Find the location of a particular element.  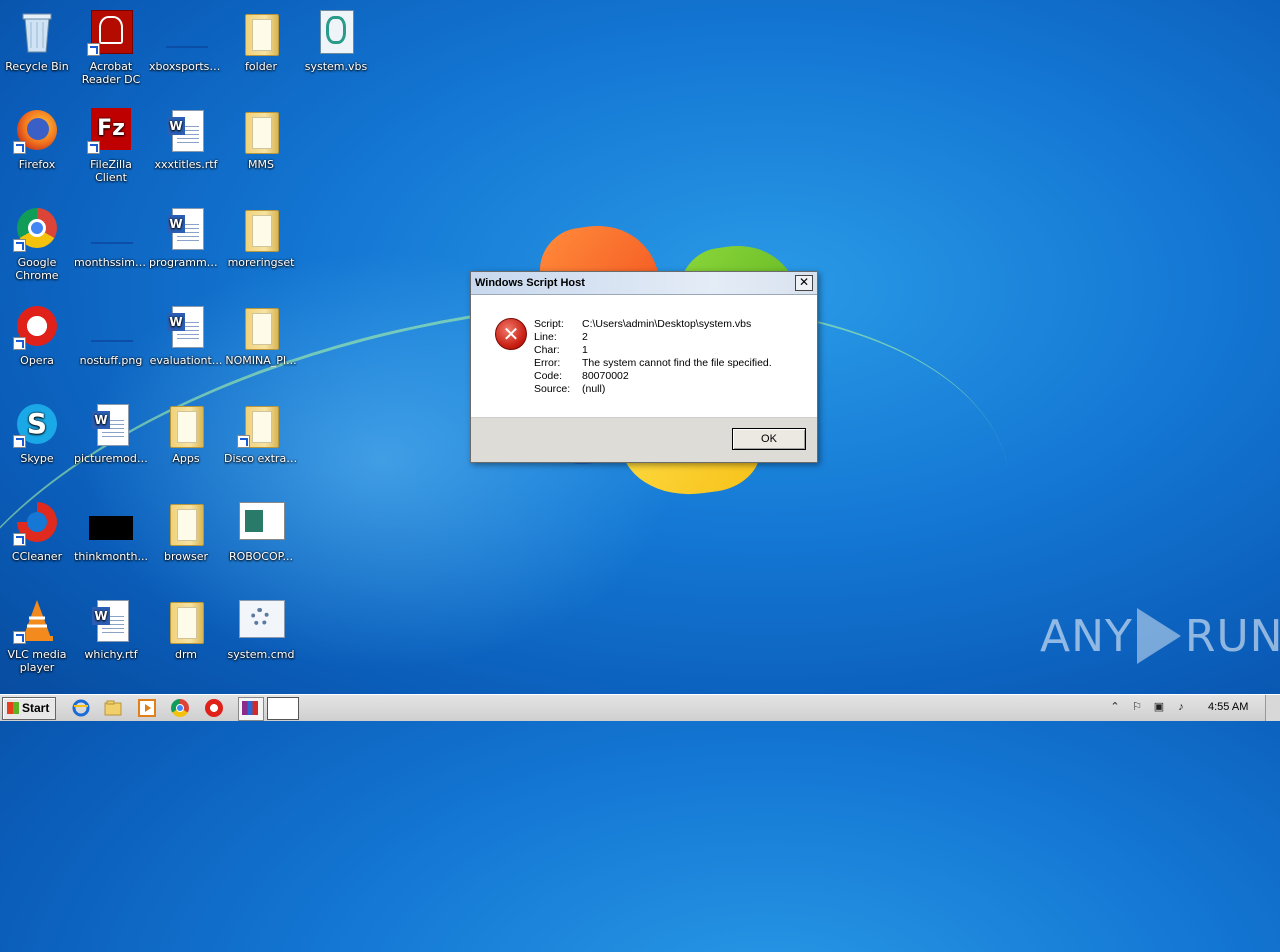

desktop-icon-recycle-bin: Recycle Bin is located at coordinates (37, 40).